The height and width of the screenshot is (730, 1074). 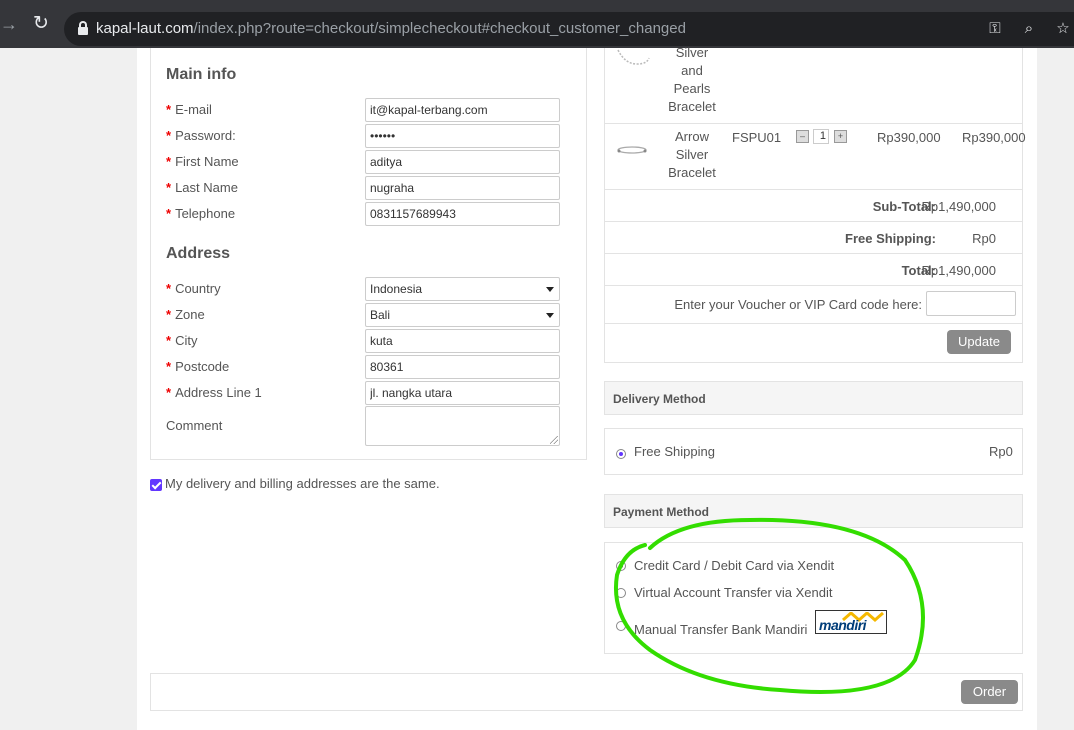 I want to click on address-line-1-field, so click(x=462, y=393).